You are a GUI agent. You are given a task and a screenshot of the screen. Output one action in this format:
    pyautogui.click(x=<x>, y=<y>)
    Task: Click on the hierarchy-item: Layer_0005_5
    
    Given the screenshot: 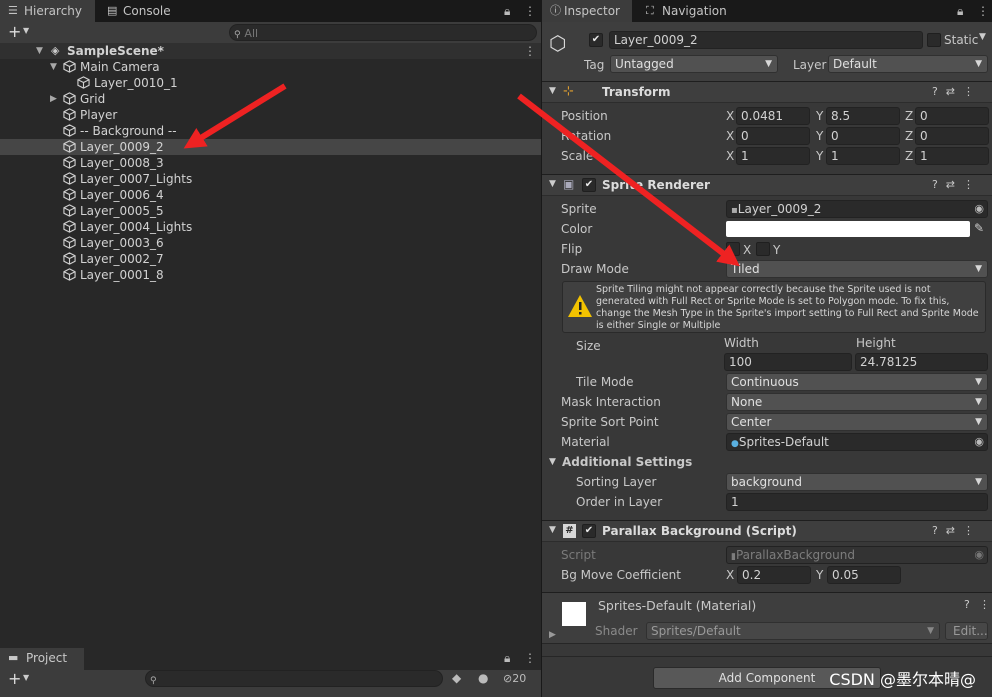 What is the action you would take?
    pyautogui.click(x=270, y=211)
    